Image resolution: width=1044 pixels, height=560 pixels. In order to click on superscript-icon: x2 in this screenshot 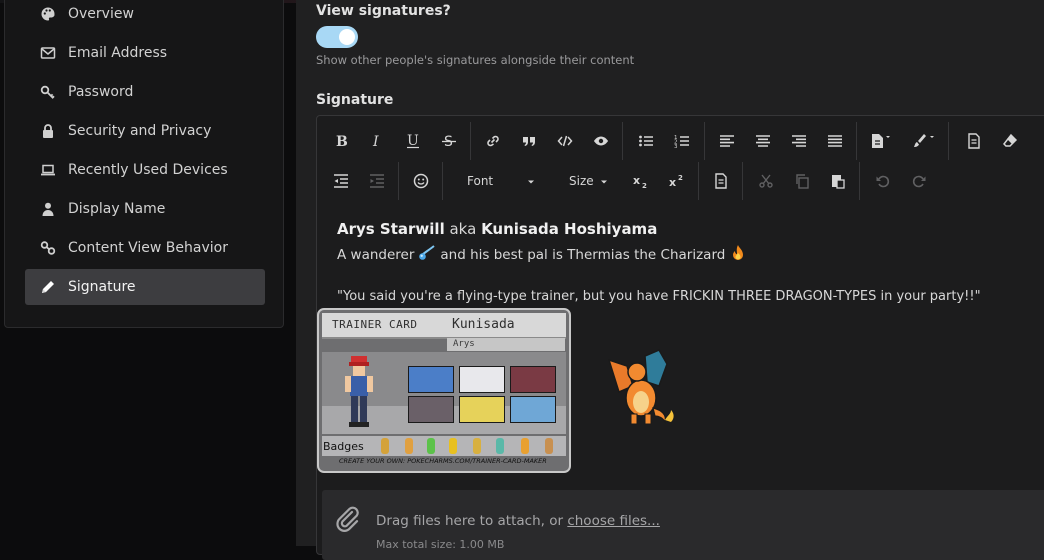, I will do `click(677, 181)`.